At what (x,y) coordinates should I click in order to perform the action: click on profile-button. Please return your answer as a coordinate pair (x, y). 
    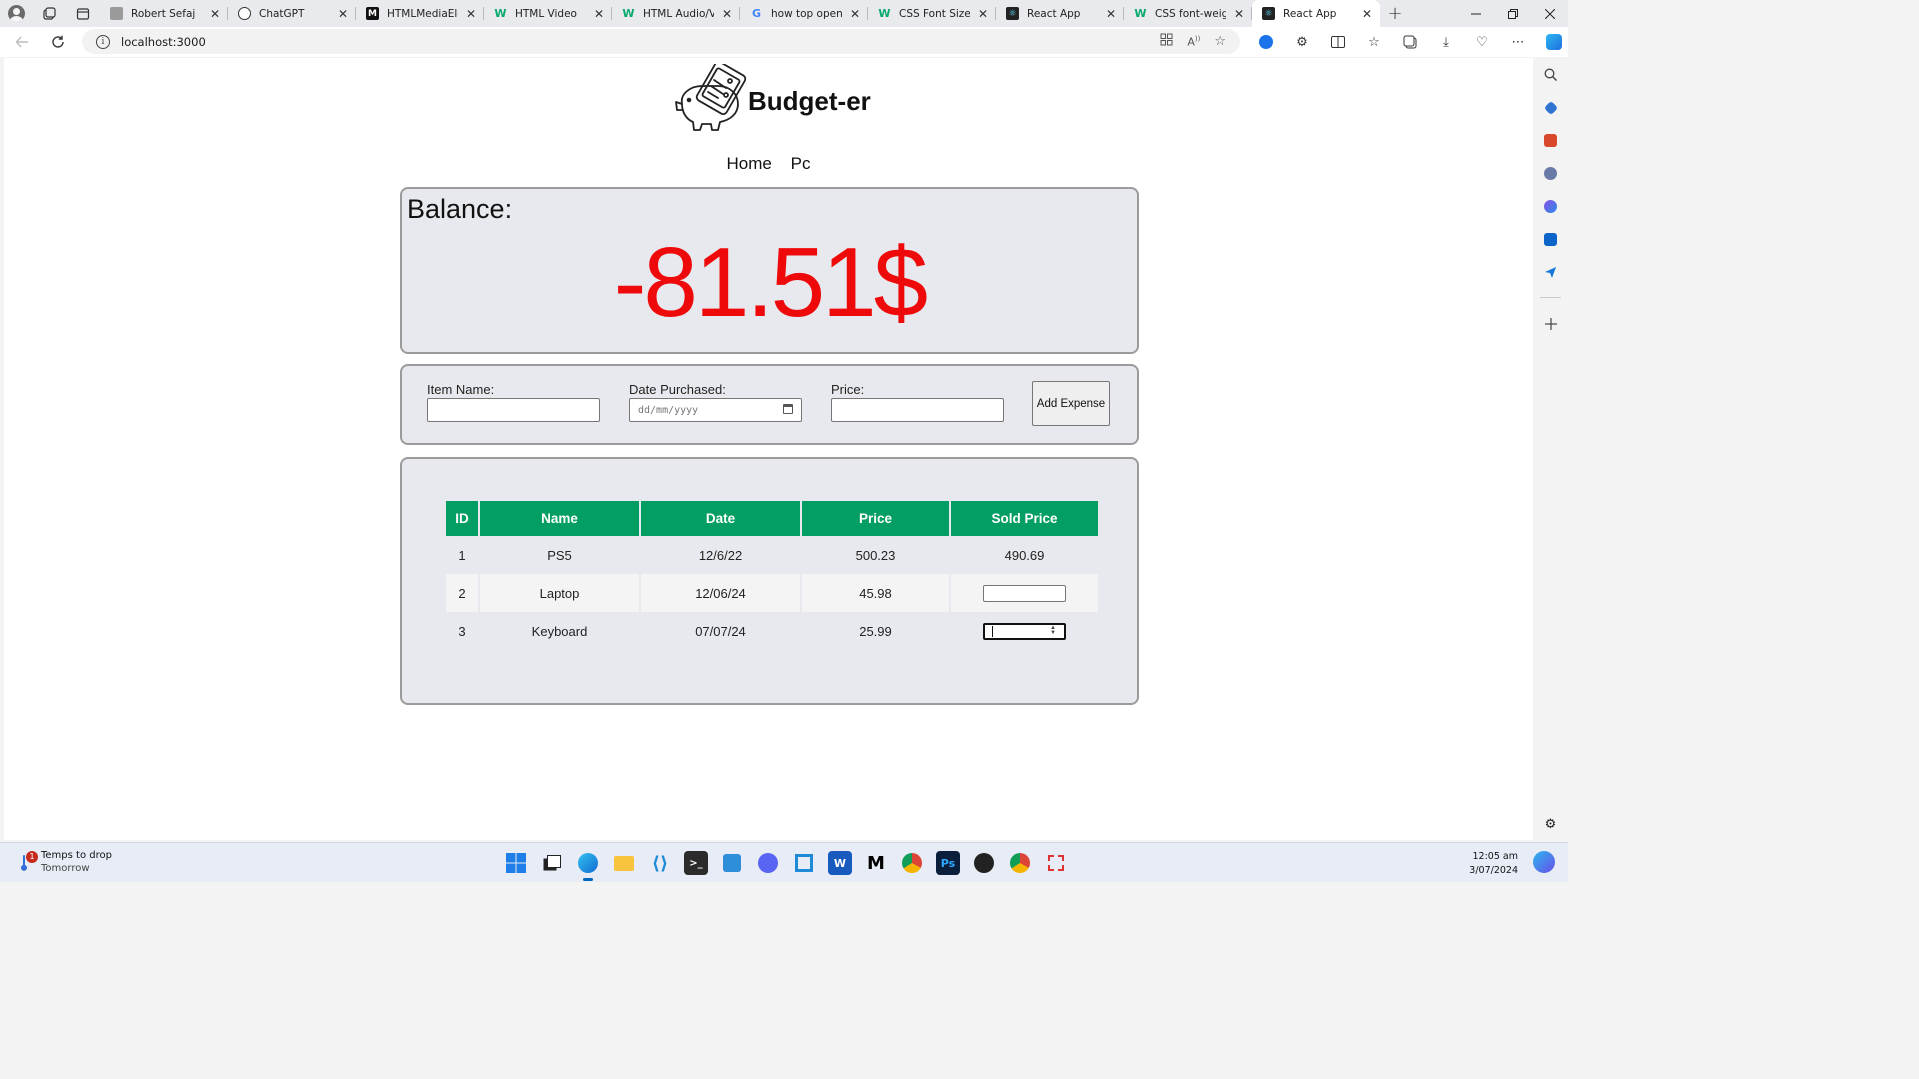
    Looking at the image, I should click on (16, 13).